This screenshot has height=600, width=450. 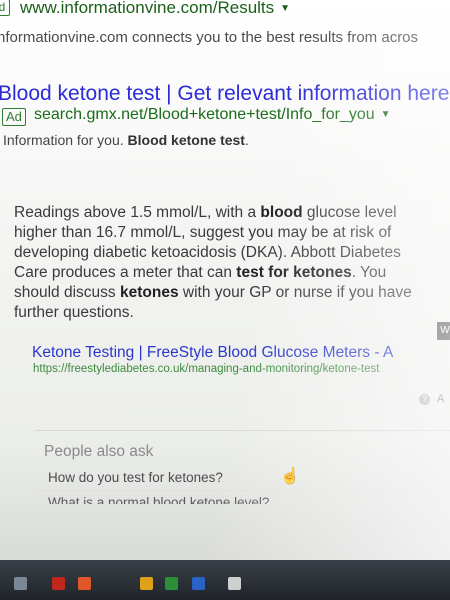 I want to click on app-icon-orange, so click(x=84, y=583).